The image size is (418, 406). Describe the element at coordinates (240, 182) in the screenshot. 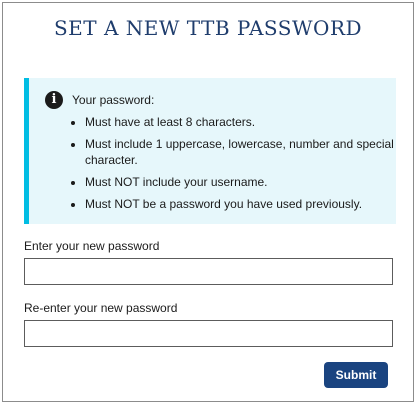

I see `requirement-item: Must NOT include your username.` at that location.